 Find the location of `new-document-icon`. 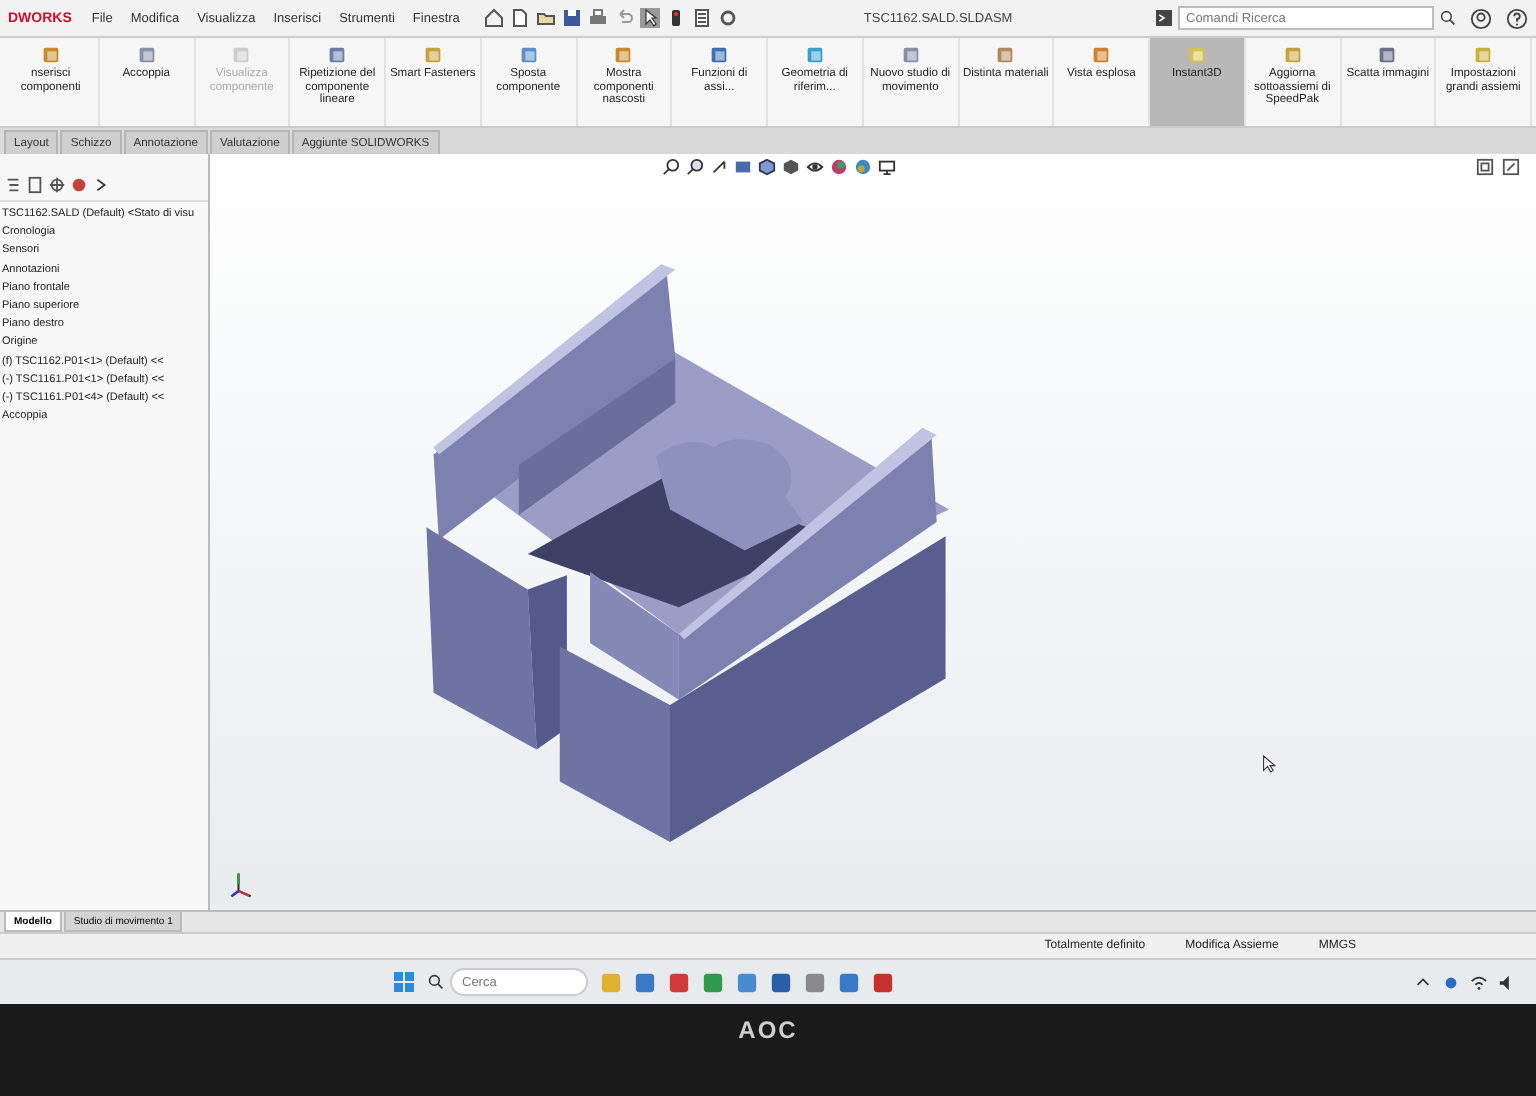

new-document-icon is located at coordinates (519, 18).